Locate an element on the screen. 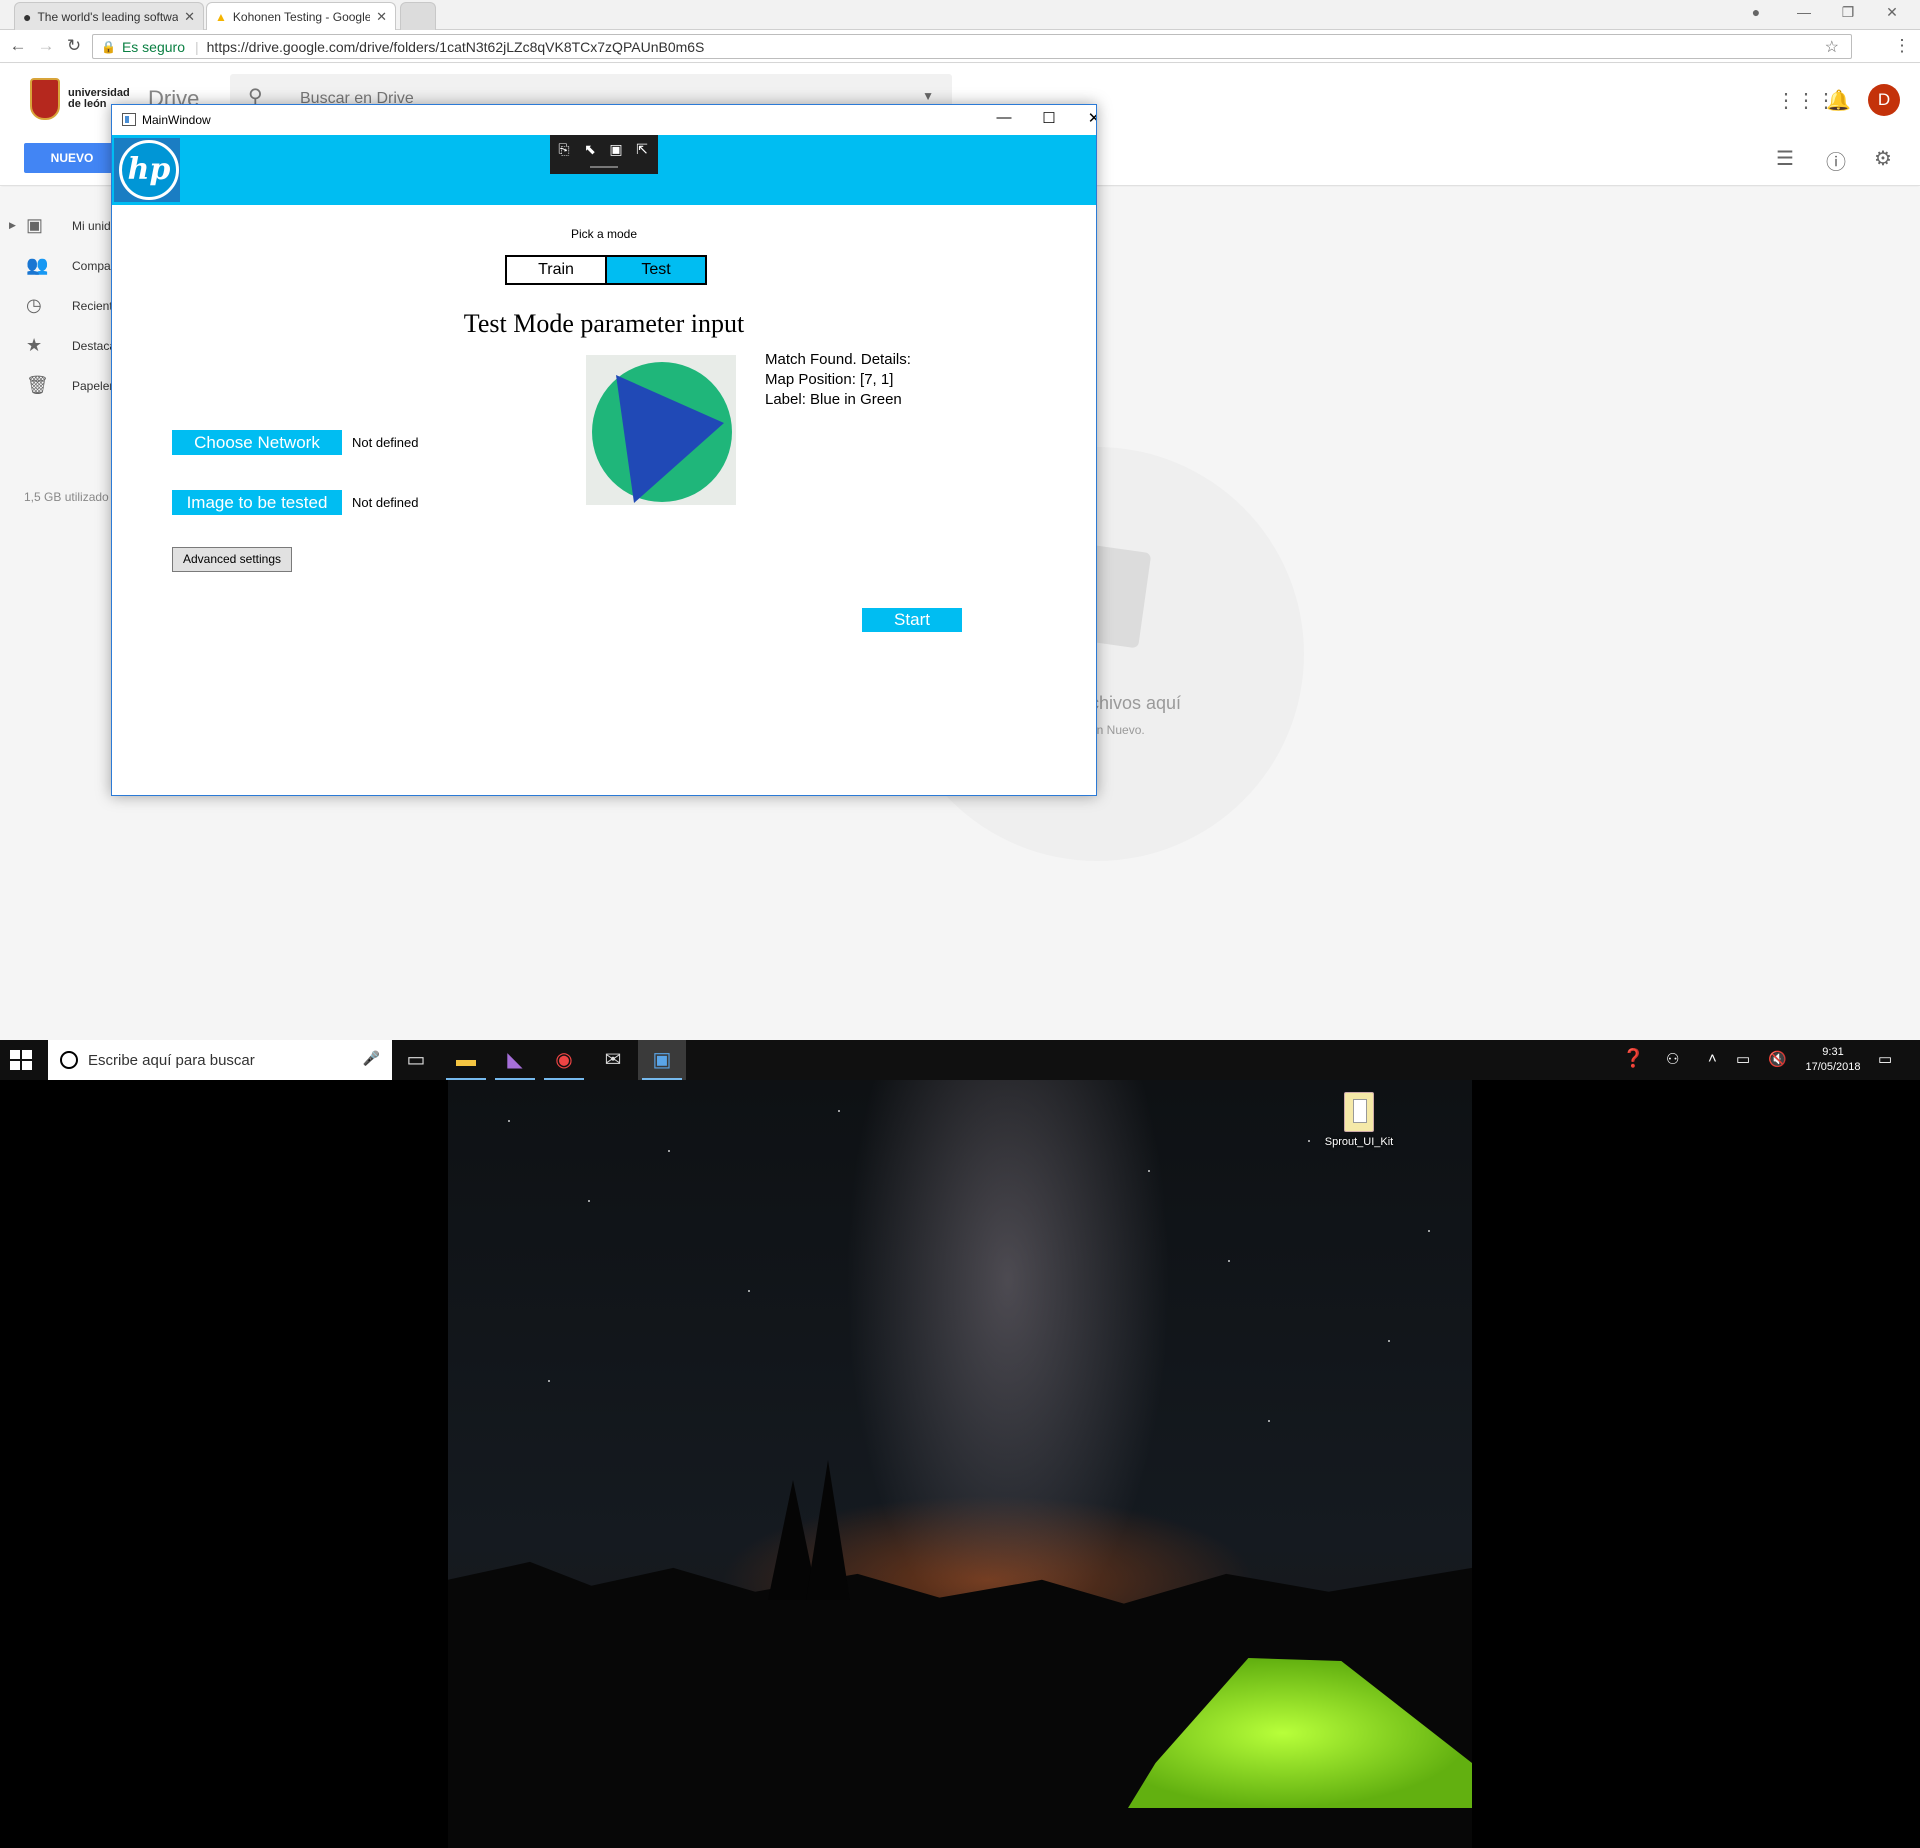  tab-title: The world's leading software is located at coordinates (108, 16).